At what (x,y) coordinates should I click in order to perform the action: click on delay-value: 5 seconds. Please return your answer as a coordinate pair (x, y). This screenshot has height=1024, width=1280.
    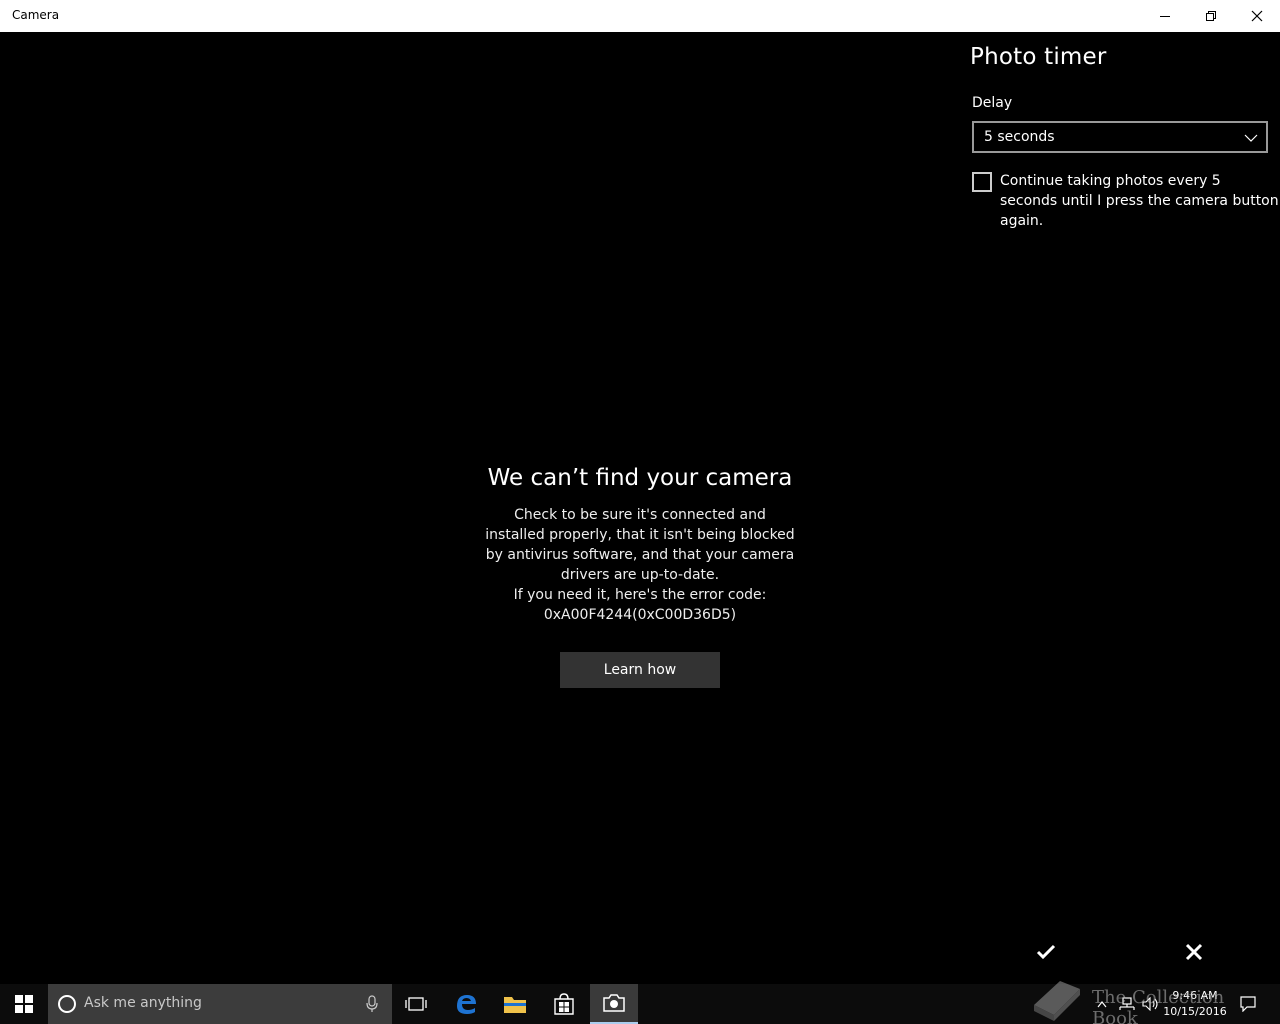
    Looking at the image, I should click on (1019, 137).